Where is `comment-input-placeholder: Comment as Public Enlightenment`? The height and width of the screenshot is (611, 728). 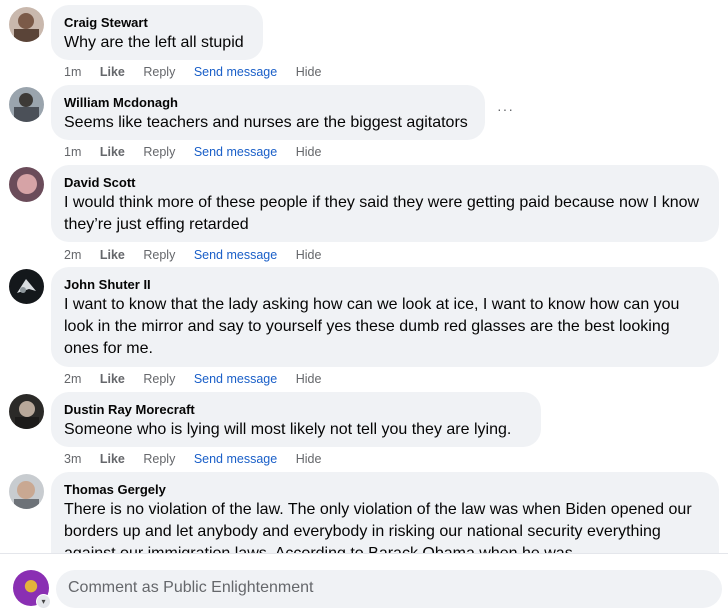
comment-input-placeholder: Comment as Public Enlightenment is located at coordinates (191, 587).